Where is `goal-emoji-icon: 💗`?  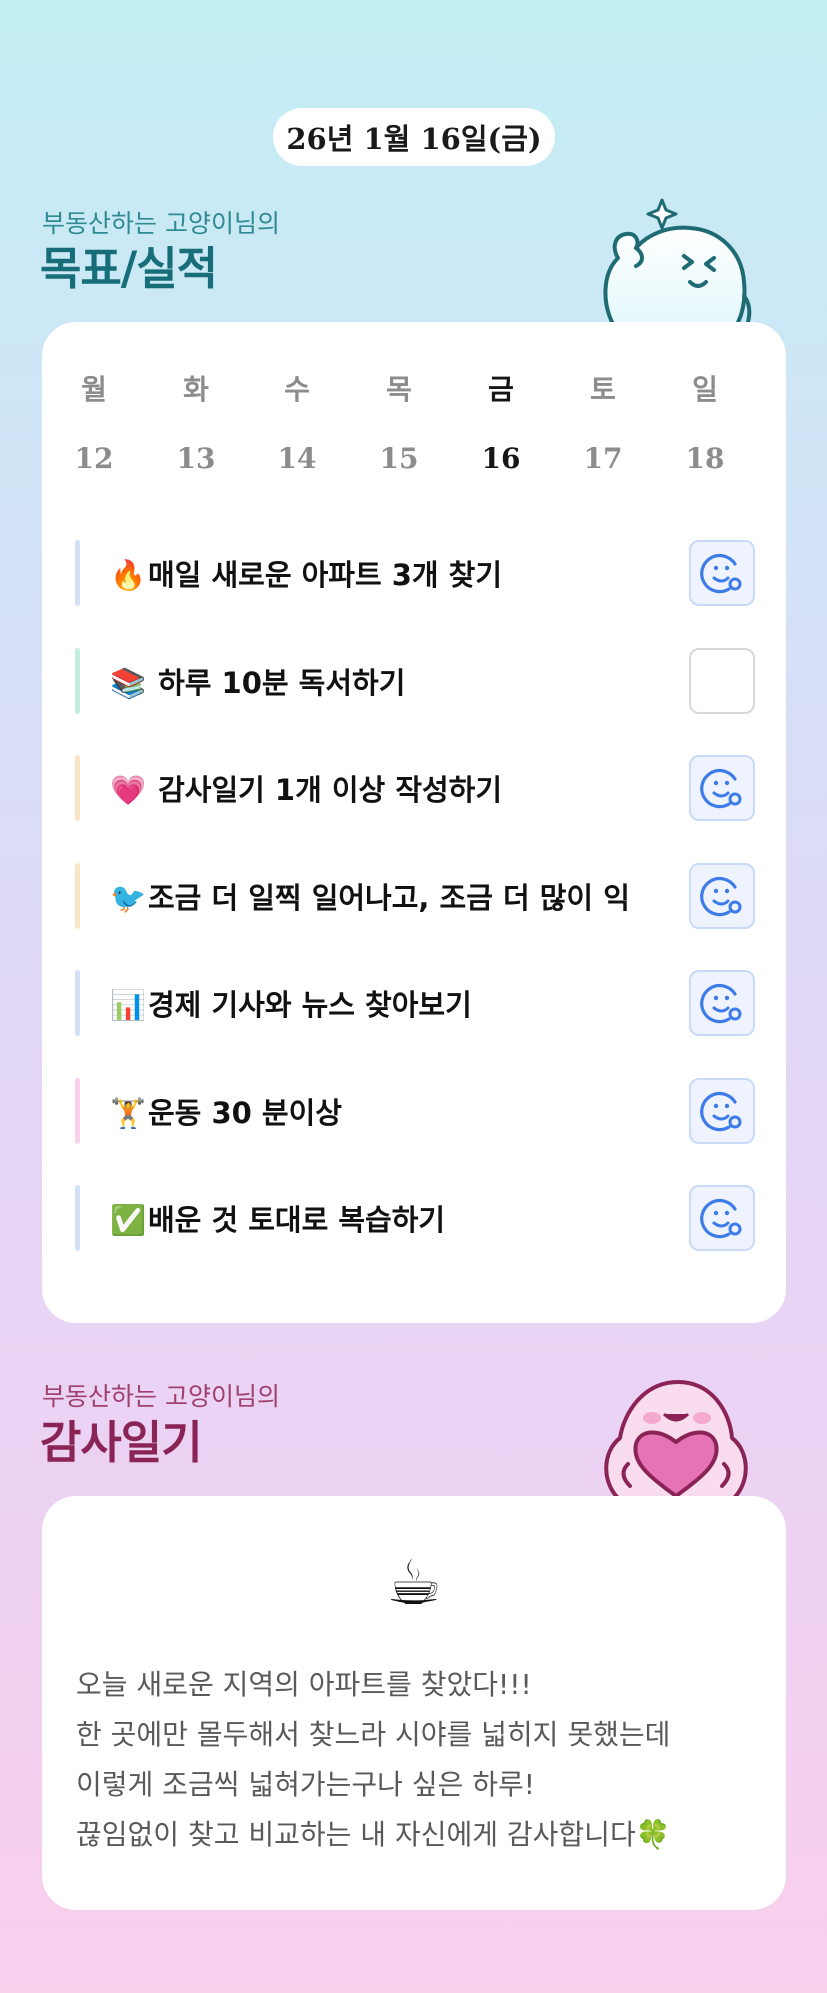 goal-emoji-icon: 💗 is located at coordinates (128, 790).